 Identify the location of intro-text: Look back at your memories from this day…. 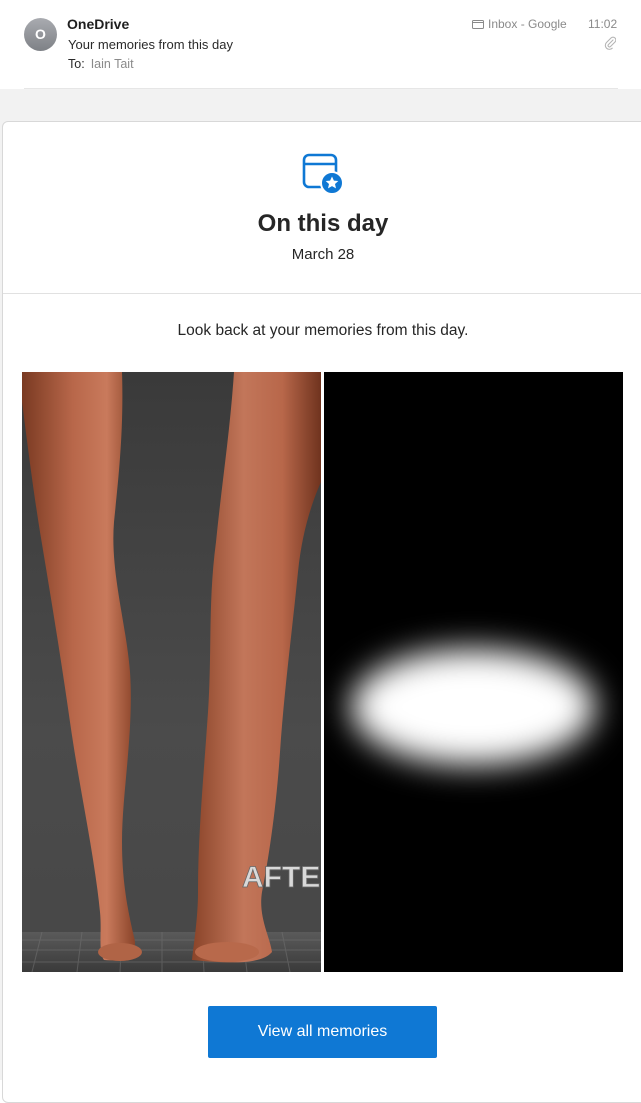
(323, 330).